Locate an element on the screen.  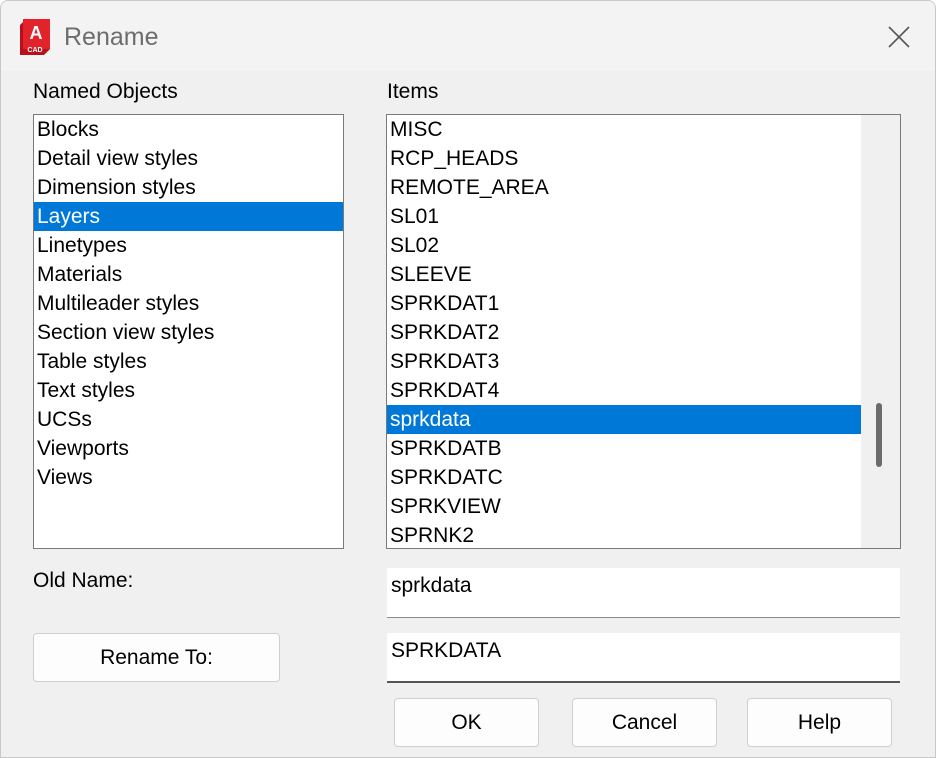
app-icon-sub: CAD is located at coordinates (34, 50).